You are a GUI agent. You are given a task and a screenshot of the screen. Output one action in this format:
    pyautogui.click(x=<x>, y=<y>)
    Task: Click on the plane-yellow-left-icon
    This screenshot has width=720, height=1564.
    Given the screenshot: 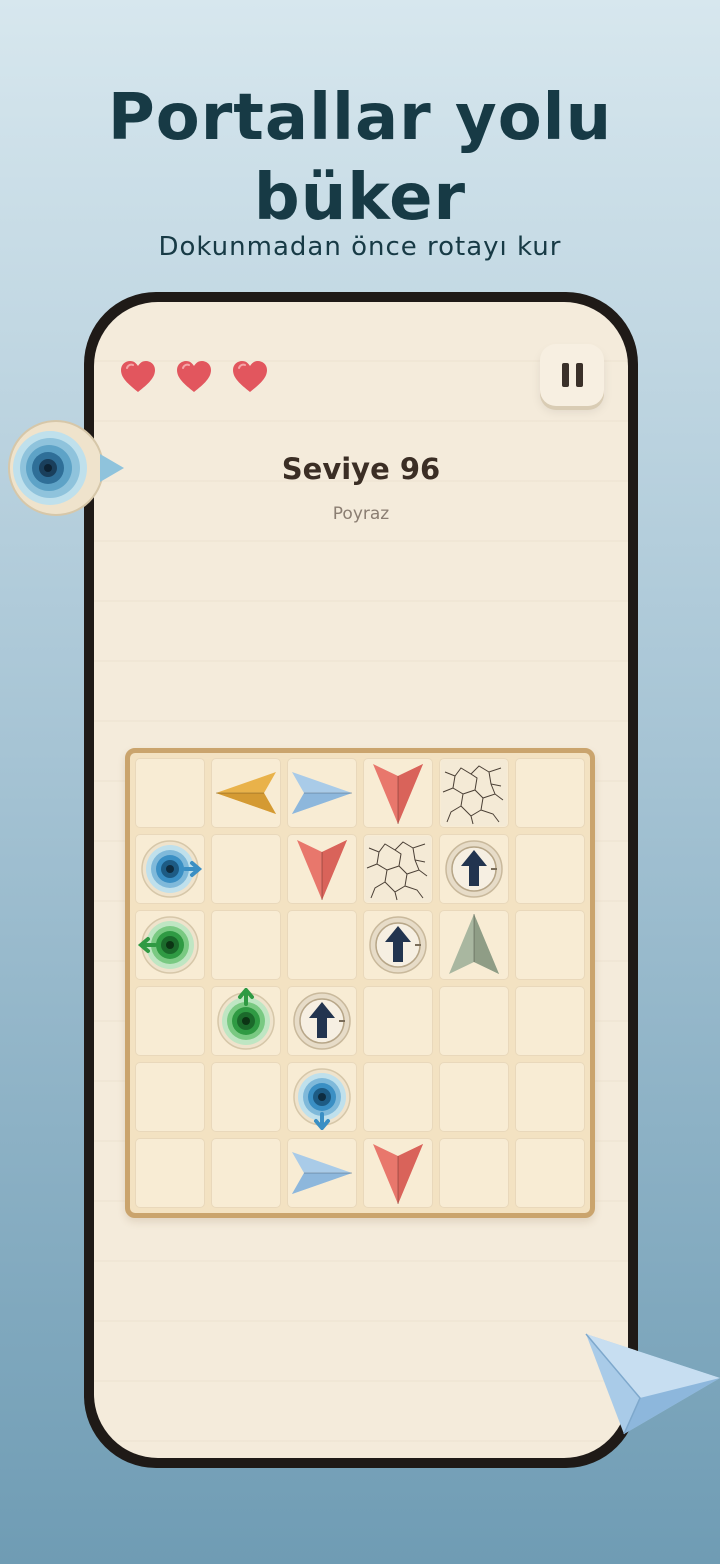 What is the action you would take?
    pyautogui.click(x=246, y=793)
    